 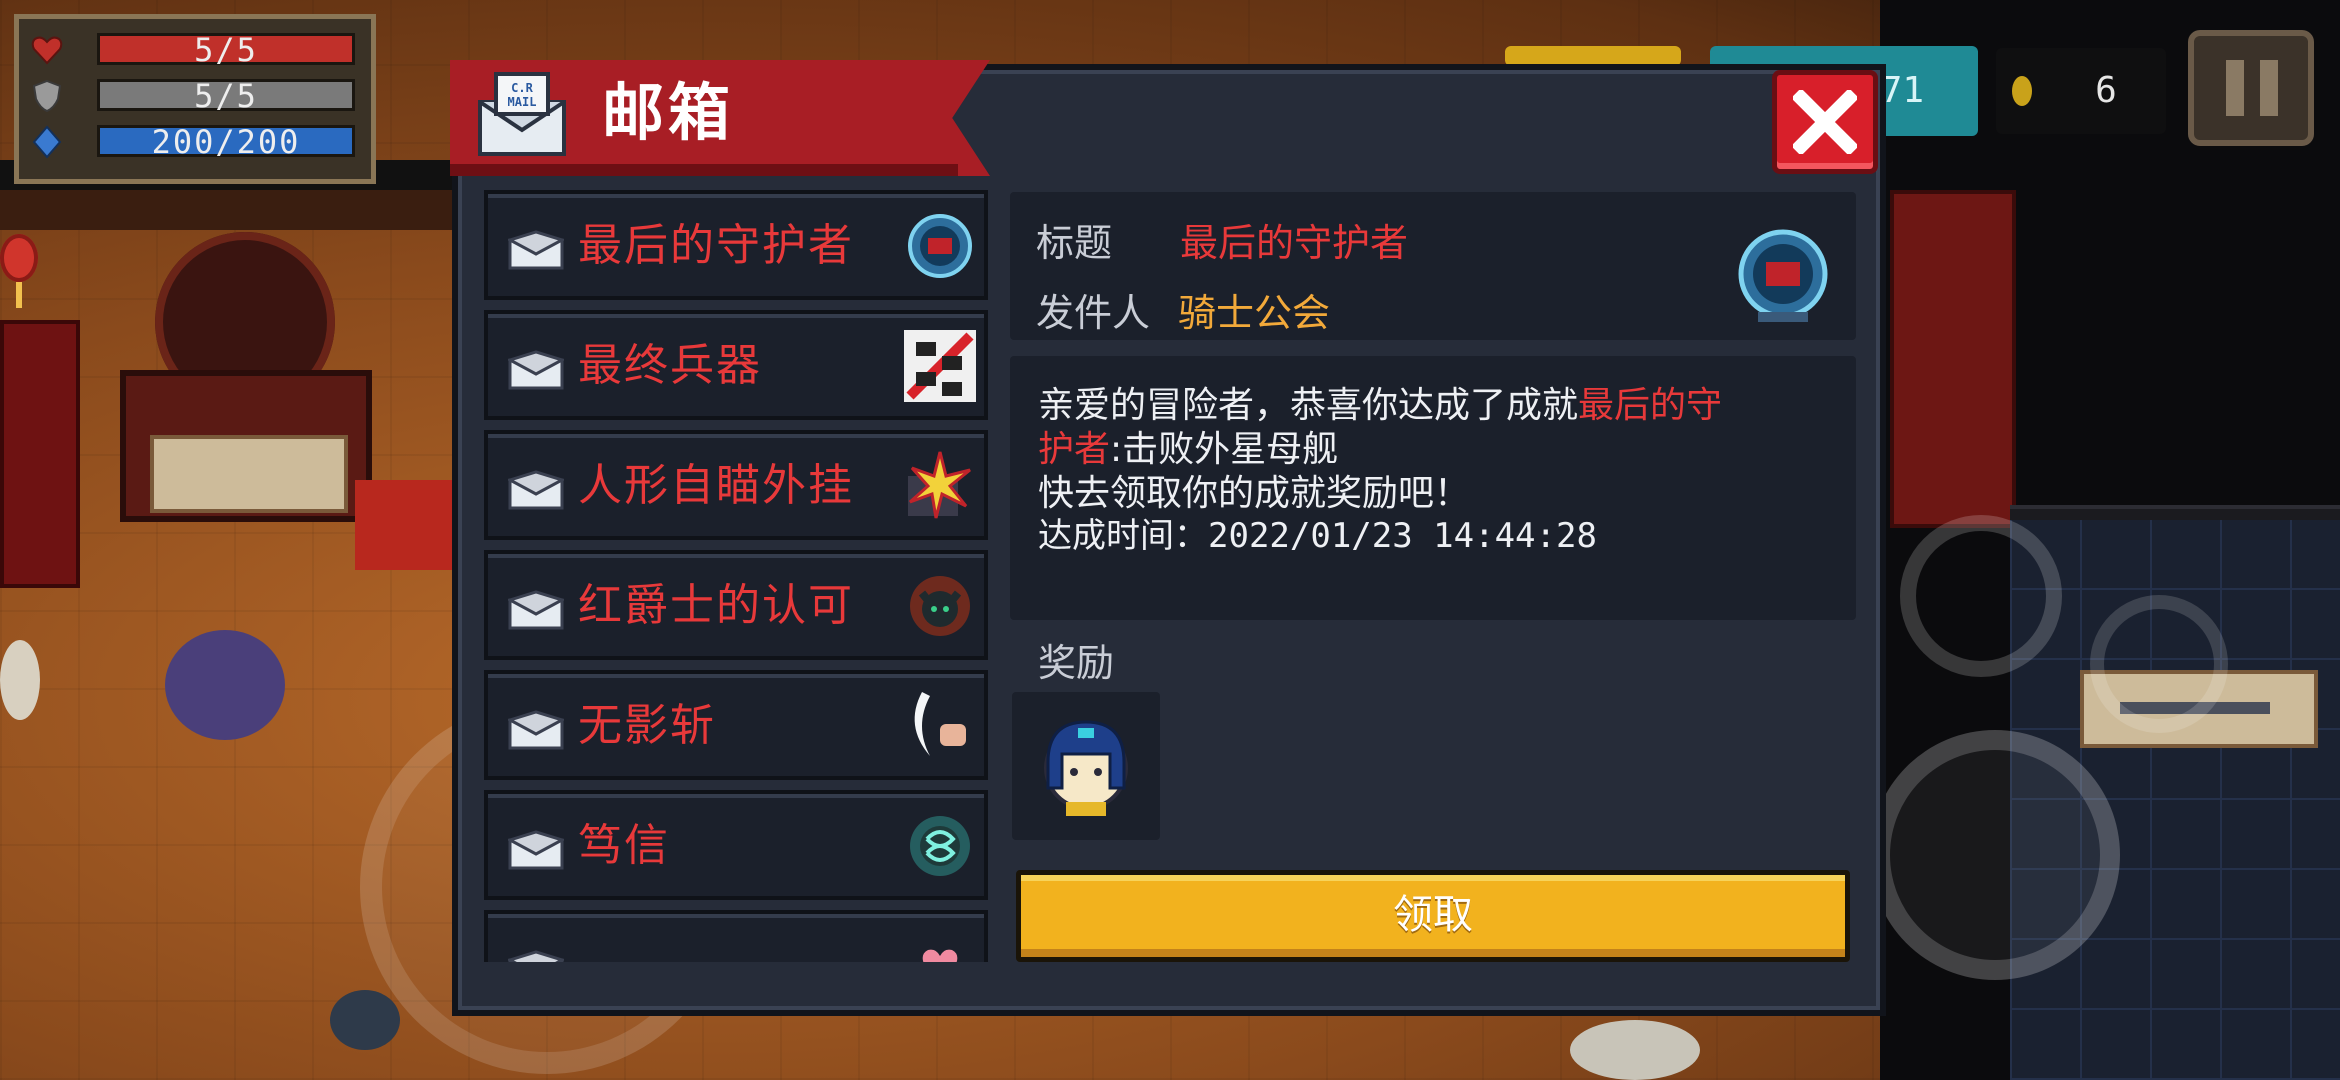 I want to click on energy-bar: 200/200, so click(x=226, y=141).